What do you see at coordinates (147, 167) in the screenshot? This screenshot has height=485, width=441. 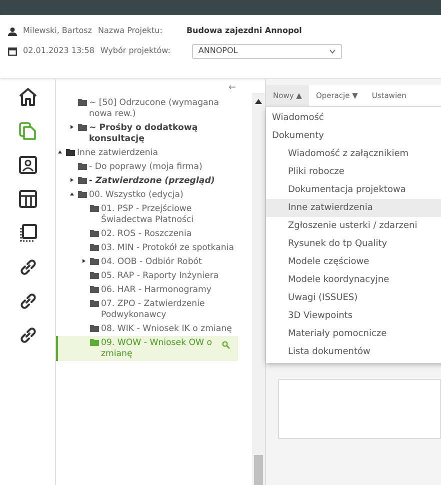 I see `tree-item: - Do poprawy (moja firma)` at bounding box center [147, 167].